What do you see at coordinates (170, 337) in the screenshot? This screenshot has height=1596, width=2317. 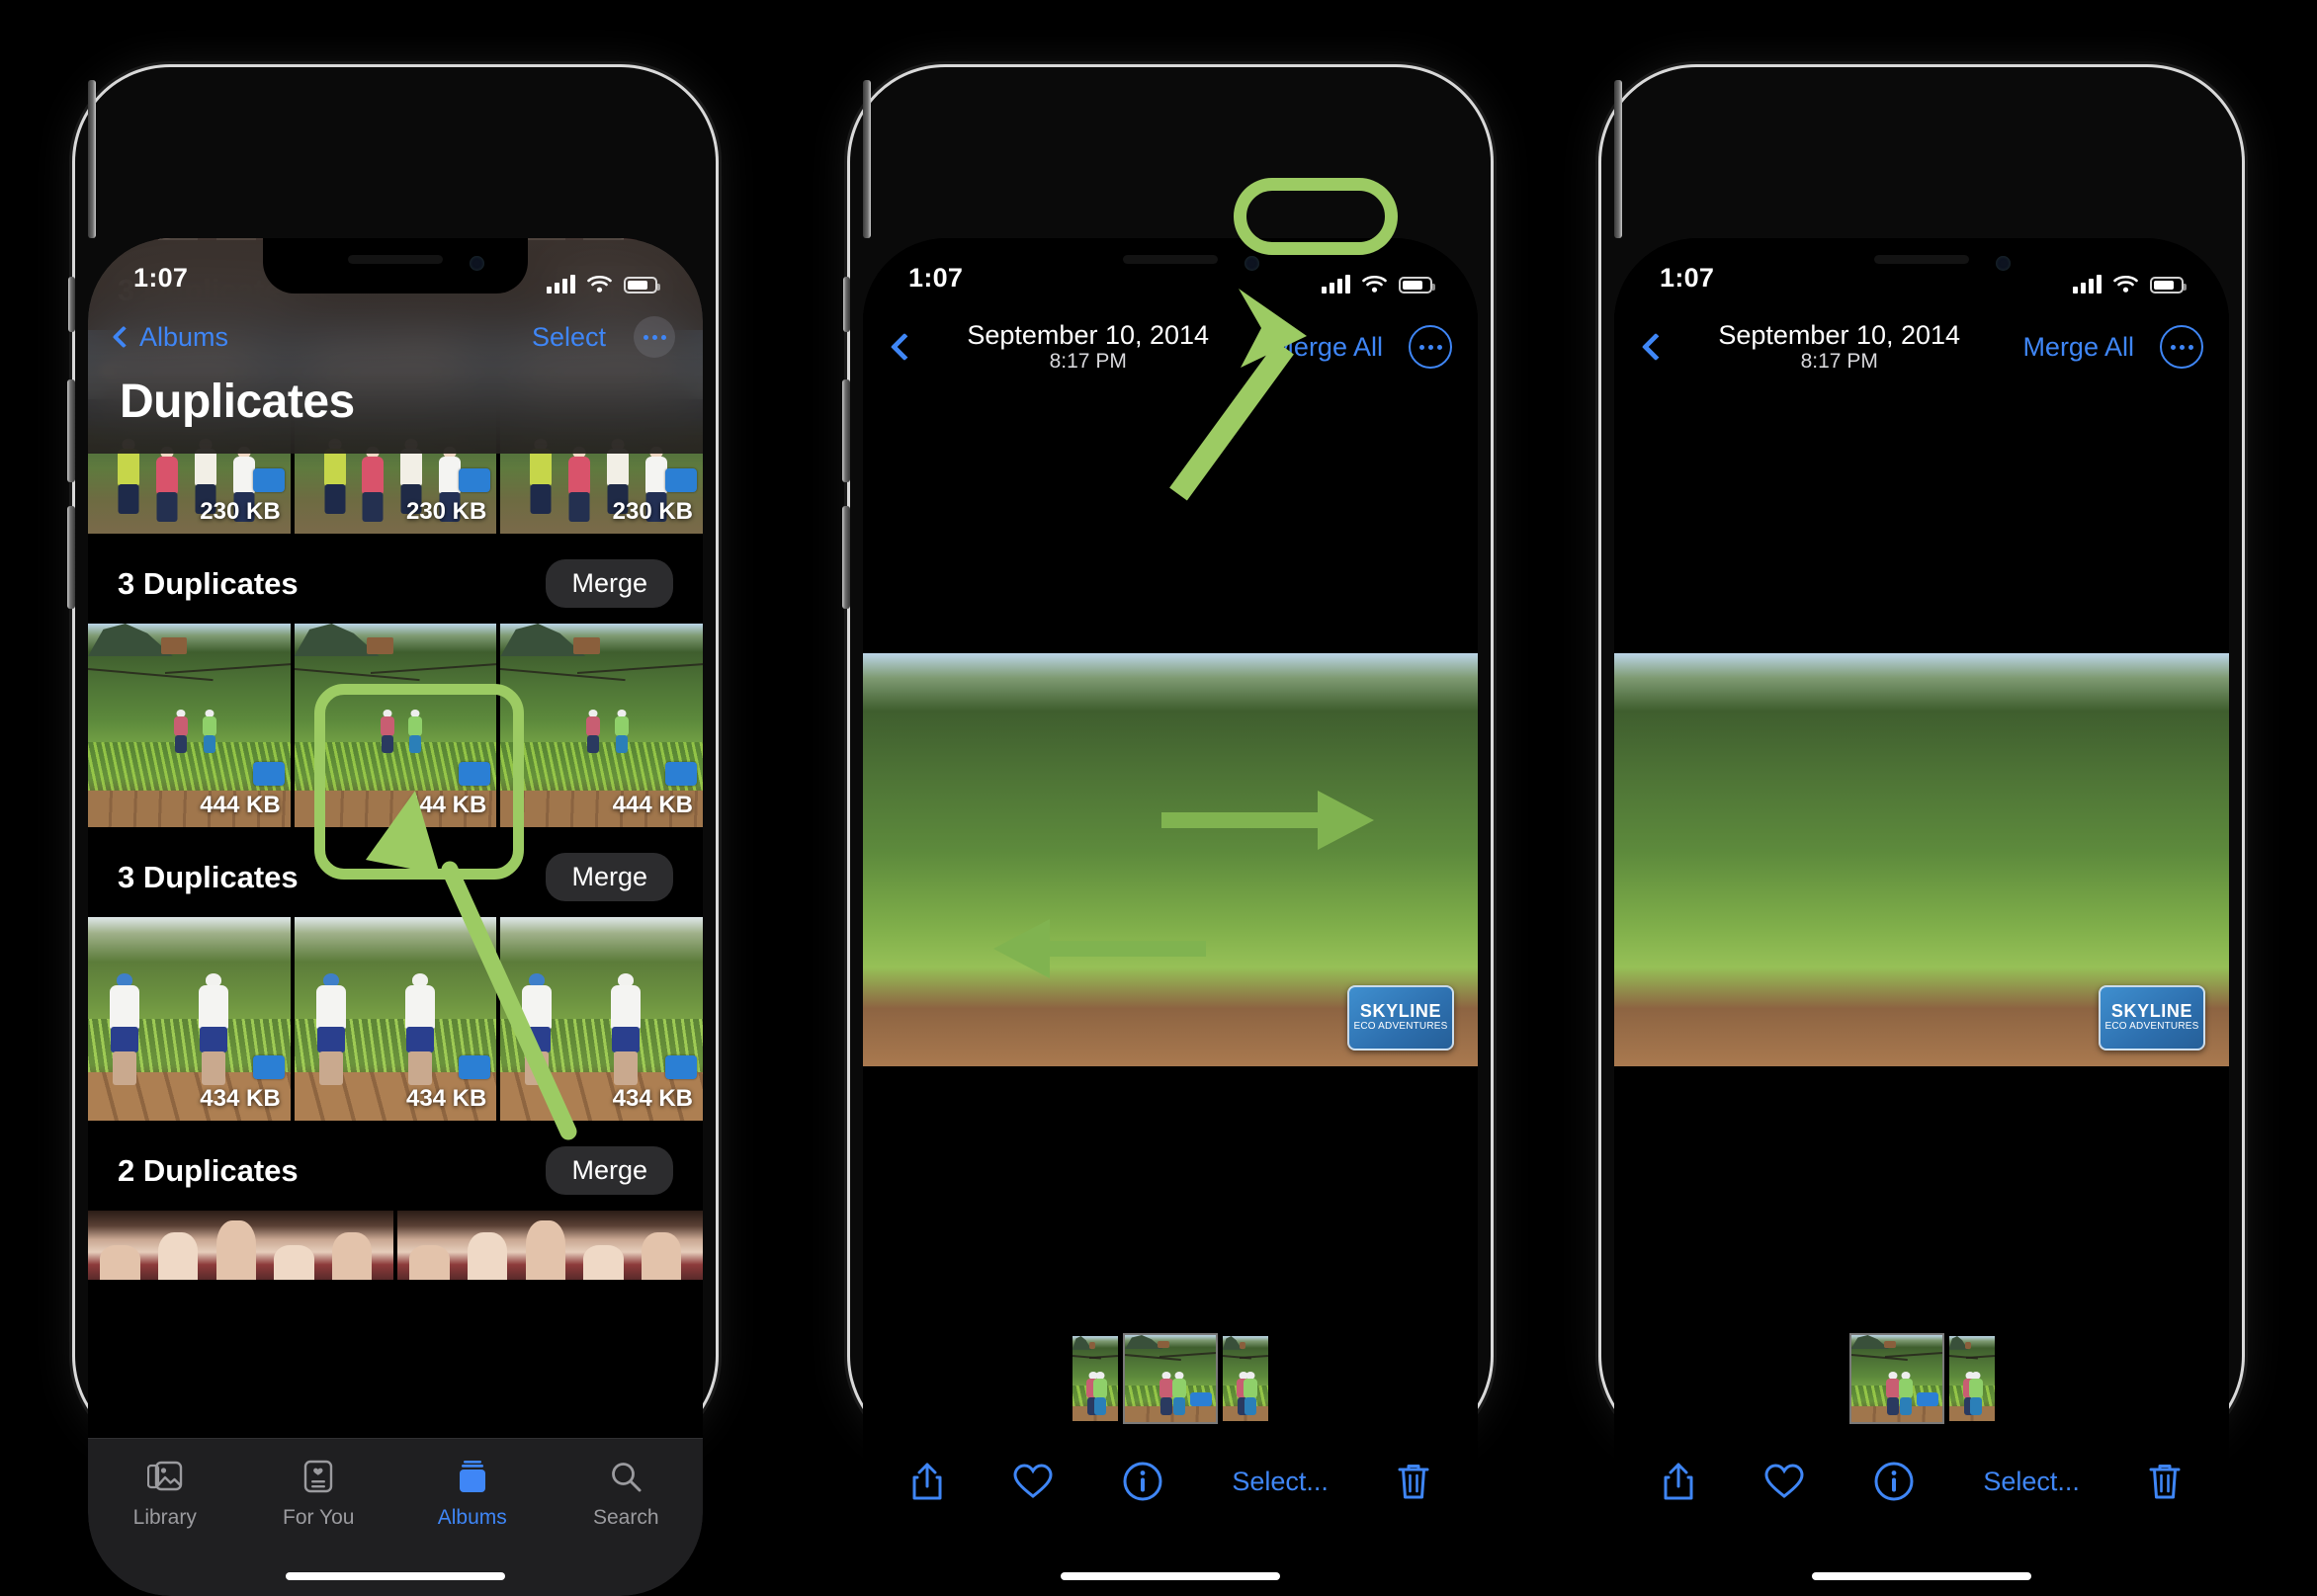 I see `back-to-albums-button: Albums` at bounding box center [170, 337].